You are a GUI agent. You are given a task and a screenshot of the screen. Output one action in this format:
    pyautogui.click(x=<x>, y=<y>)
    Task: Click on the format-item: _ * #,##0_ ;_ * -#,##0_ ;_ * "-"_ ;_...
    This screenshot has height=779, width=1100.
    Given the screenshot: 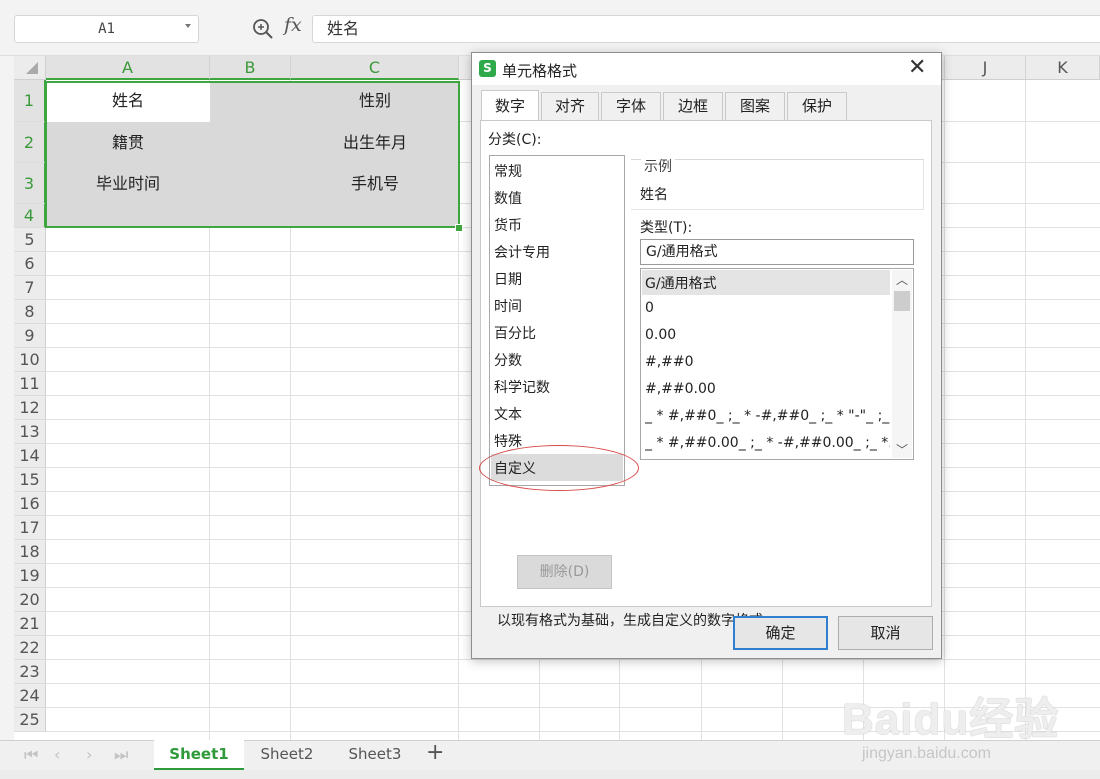 What is the action you would take?
    pyautogui.click(x=767, y=416)
    